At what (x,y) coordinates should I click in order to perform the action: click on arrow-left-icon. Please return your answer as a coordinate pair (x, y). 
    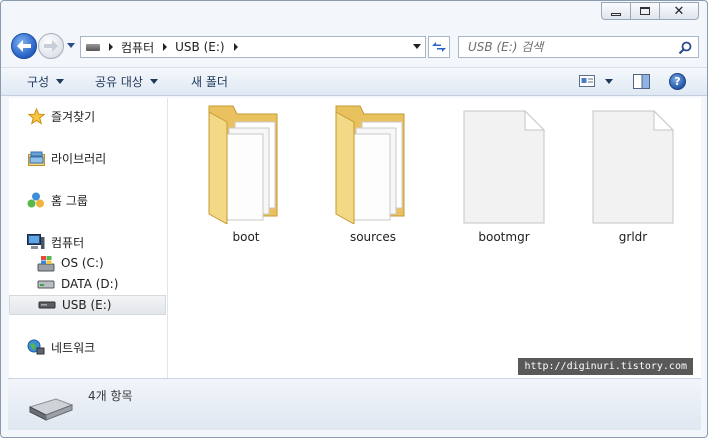
    Looking at the image, I should click on (24, 46).